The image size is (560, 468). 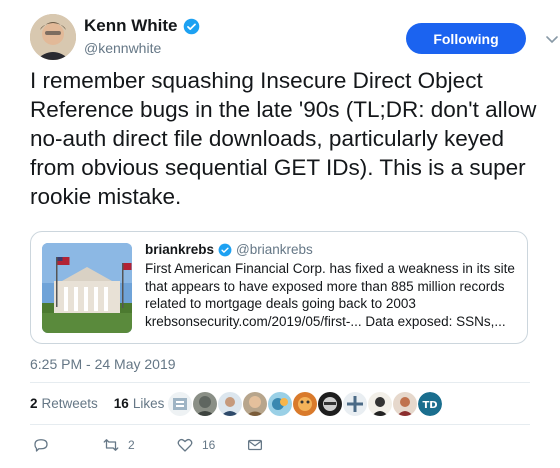 I want to click on quoted-tweet-image, so click(x=87, y=288).